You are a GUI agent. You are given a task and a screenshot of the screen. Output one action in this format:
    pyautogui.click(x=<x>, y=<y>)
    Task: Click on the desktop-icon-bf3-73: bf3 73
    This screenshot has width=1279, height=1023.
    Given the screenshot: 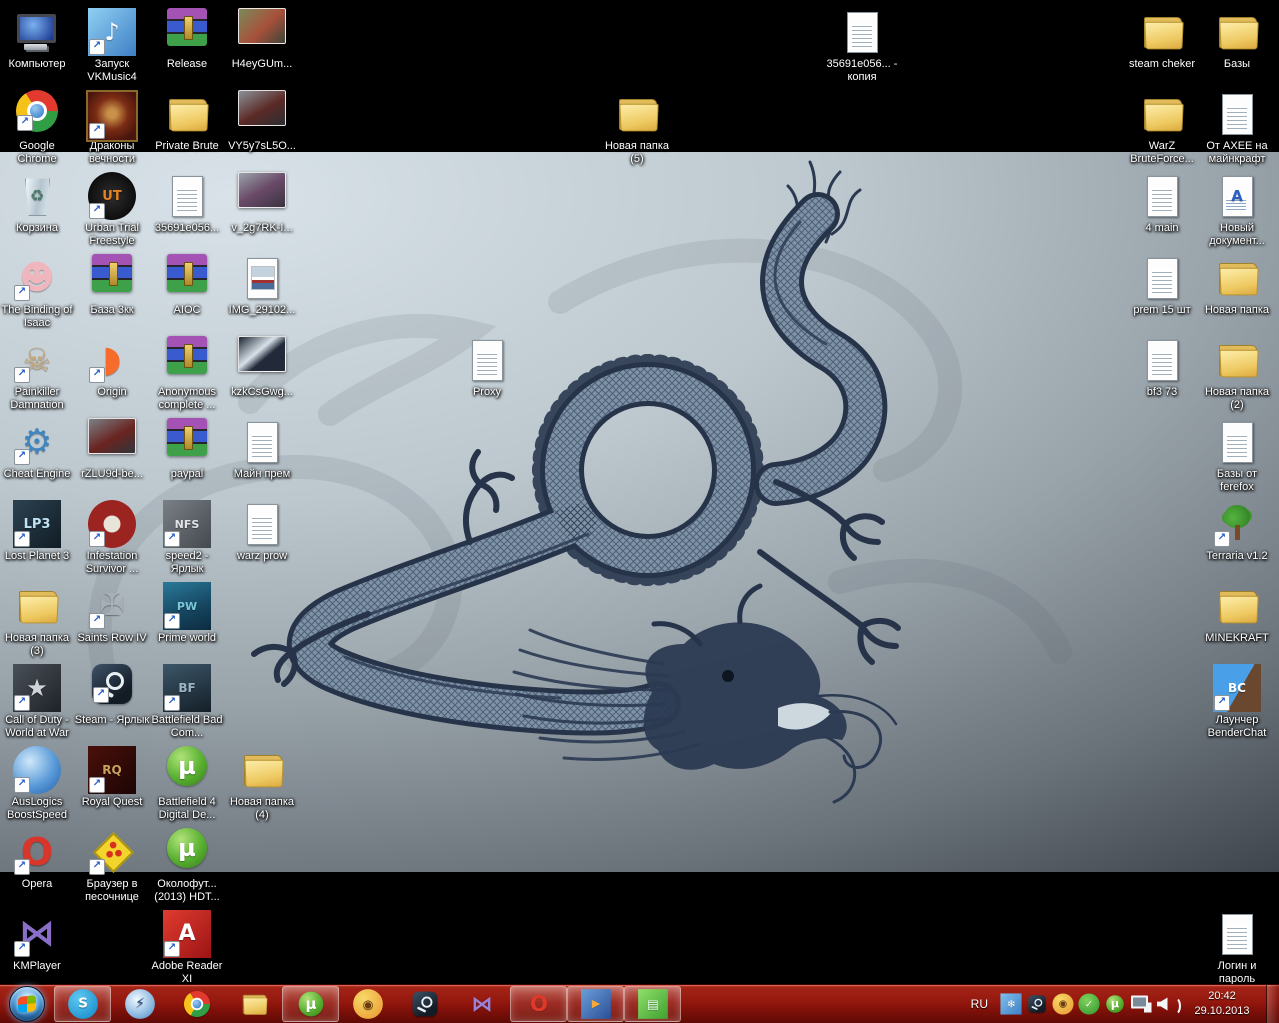 What is the action you would take?
    pyautogui.click(x=1162, y=367)
    